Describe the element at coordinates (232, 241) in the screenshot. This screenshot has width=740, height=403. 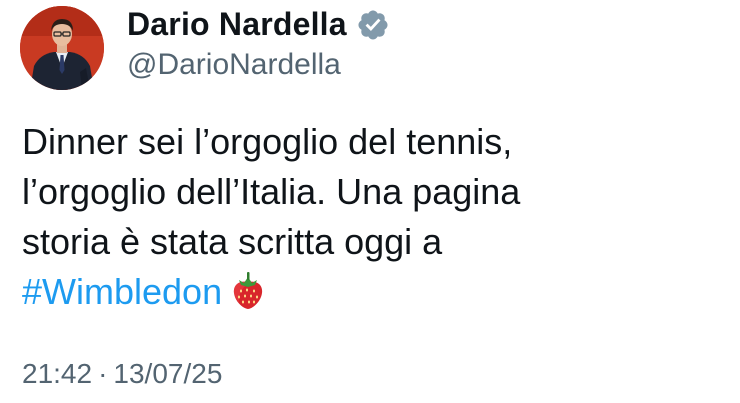
I see `tweet-text-line: storia è stata scritta oggi a` at that location.